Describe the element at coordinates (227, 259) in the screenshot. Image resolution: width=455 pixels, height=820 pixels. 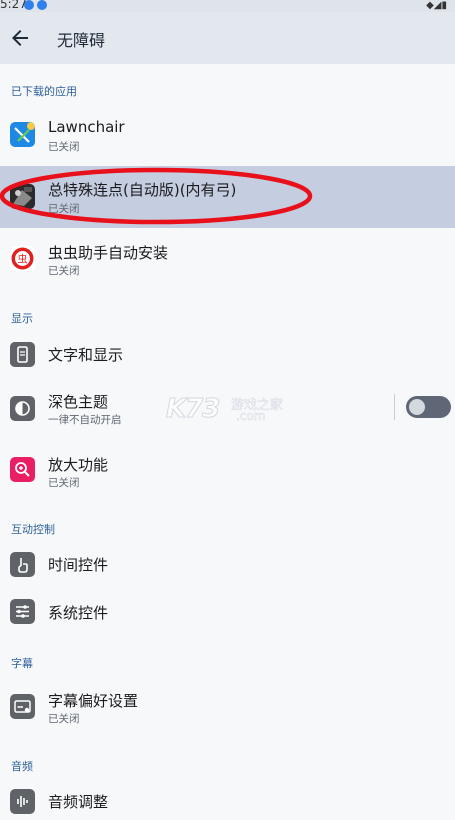
I see `list-item-chongchong: 虫 虫虫助手自动安装 已关闭` at that location.